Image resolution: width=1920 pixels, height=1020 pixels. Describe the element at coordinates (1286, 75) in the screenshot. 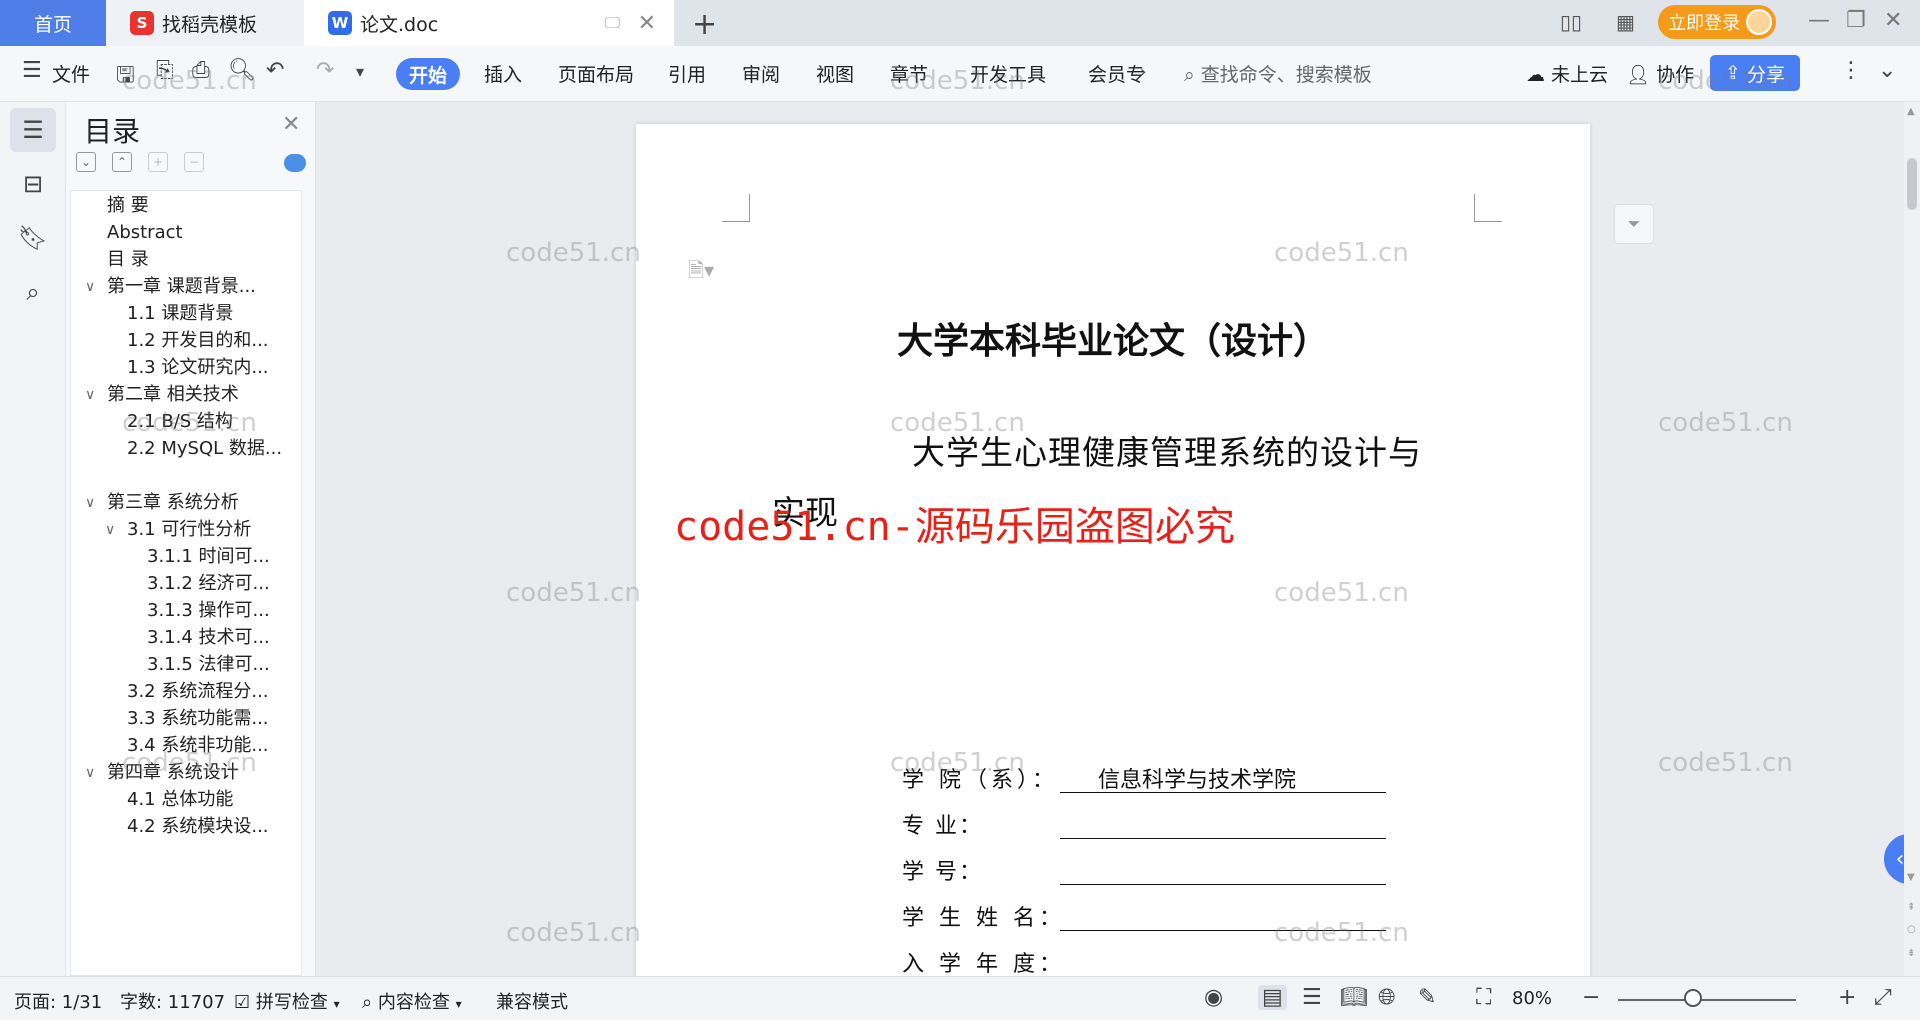

I see `search-input: 查找命令、搜索模板` at that location.